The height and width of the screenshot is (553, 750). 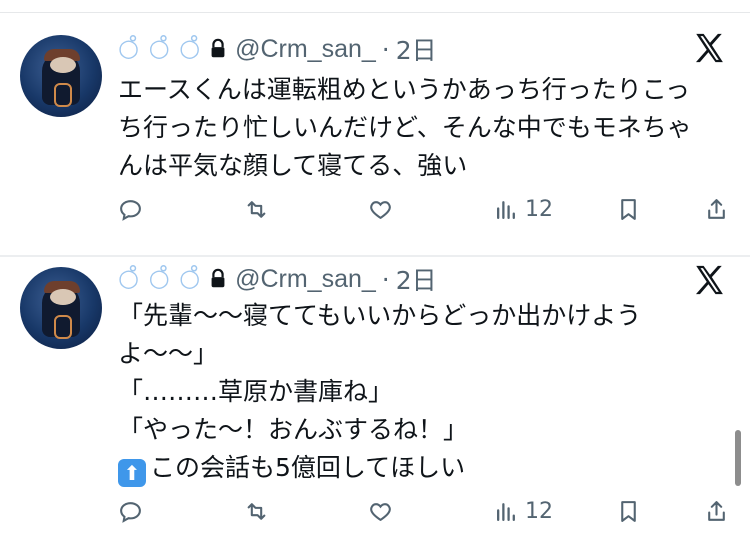 I want to click on tweet-text-line: んは平気な顔して寝てる、強い, so click(x=293, y=165).